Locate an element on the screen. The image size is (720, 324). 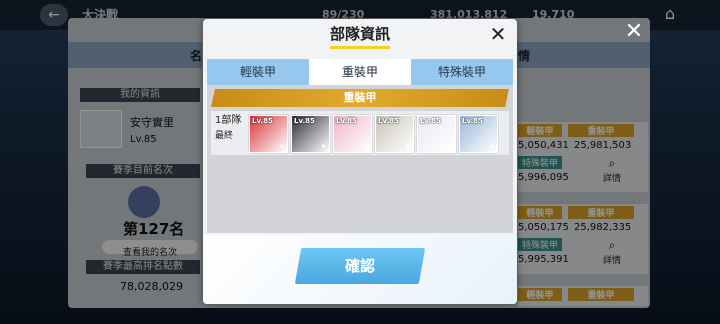
dialog-title: 部隊資訊 is located at coordinates (359, 34).